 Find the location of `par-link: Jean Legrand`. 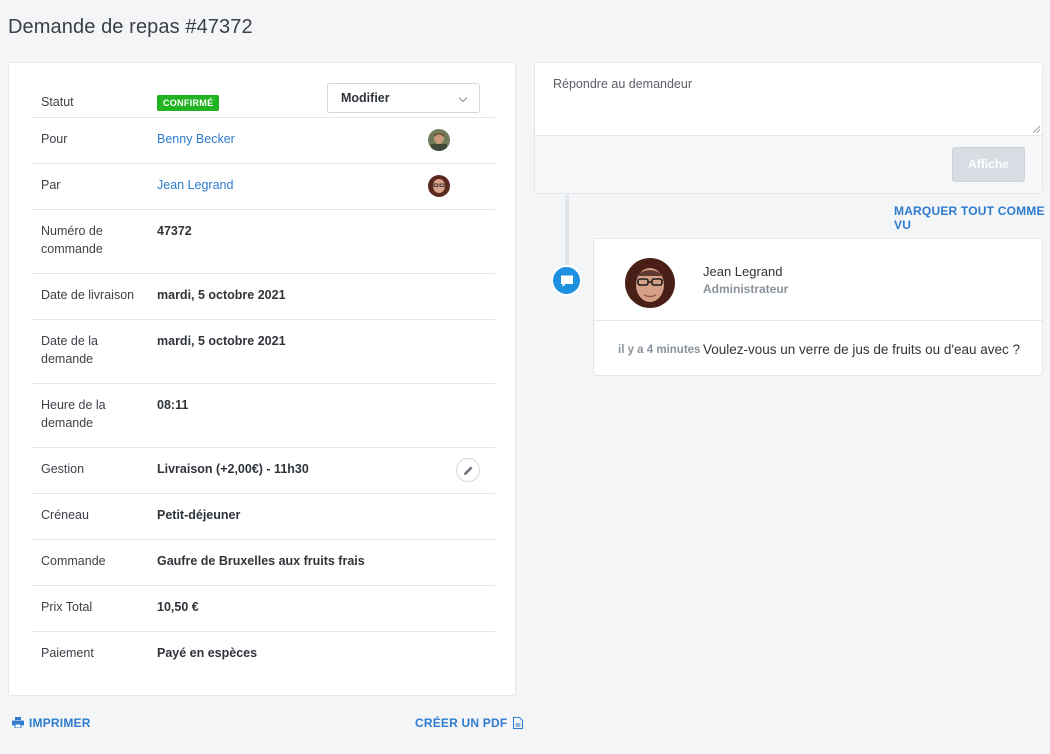

par-link: Jean Legrand is located at coordinates (195, 185).